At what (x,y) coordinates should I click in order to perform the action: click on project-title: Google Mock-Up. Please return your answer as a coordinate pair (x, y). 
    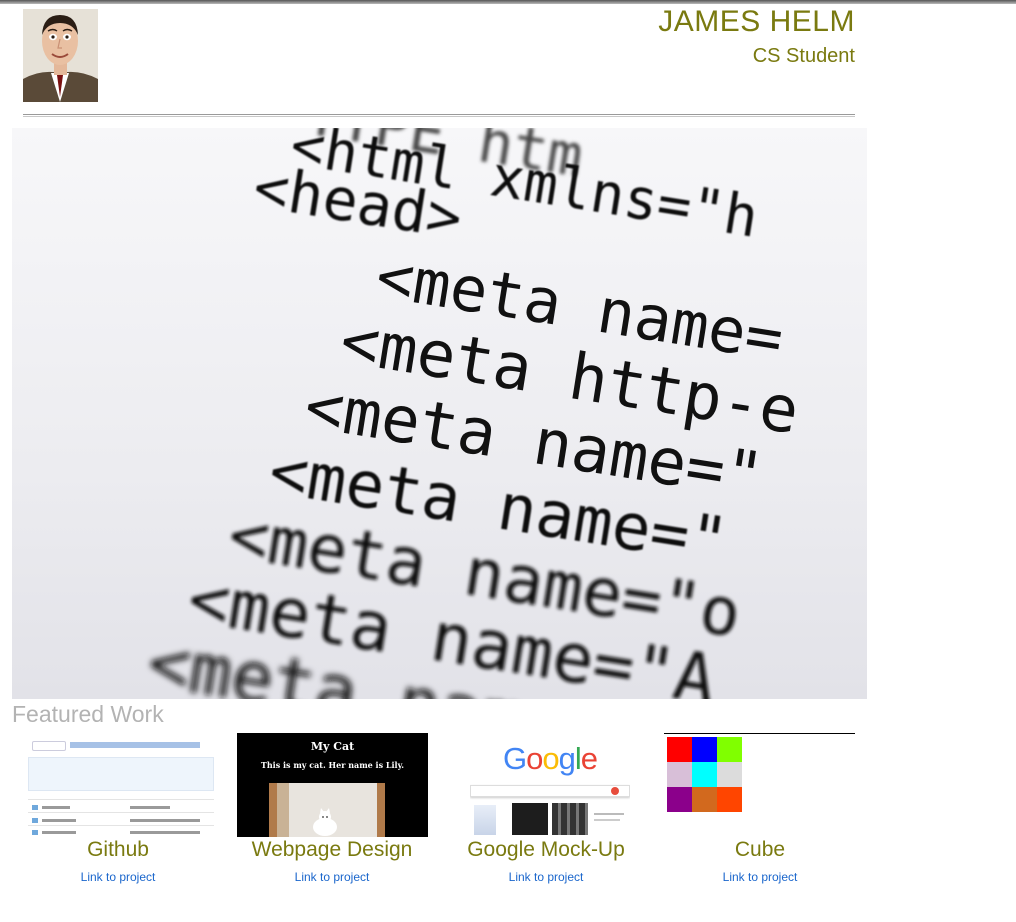
    Looking at the image, I should click on (546, 849).